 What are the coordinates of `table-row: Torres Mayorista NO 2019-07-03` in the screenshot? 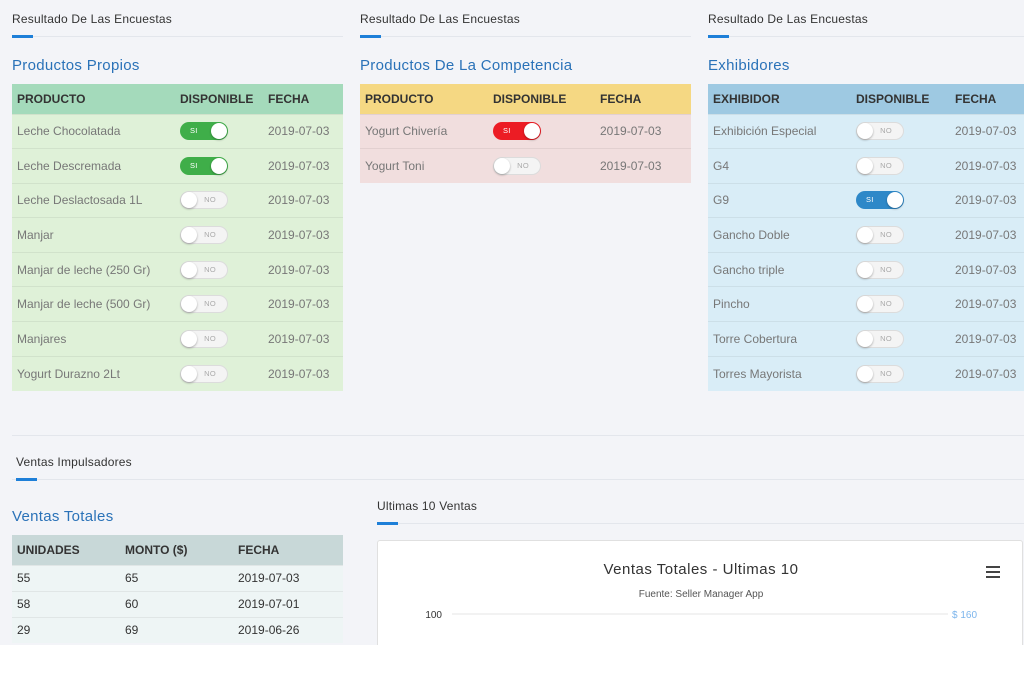 It's located at (866, 373).